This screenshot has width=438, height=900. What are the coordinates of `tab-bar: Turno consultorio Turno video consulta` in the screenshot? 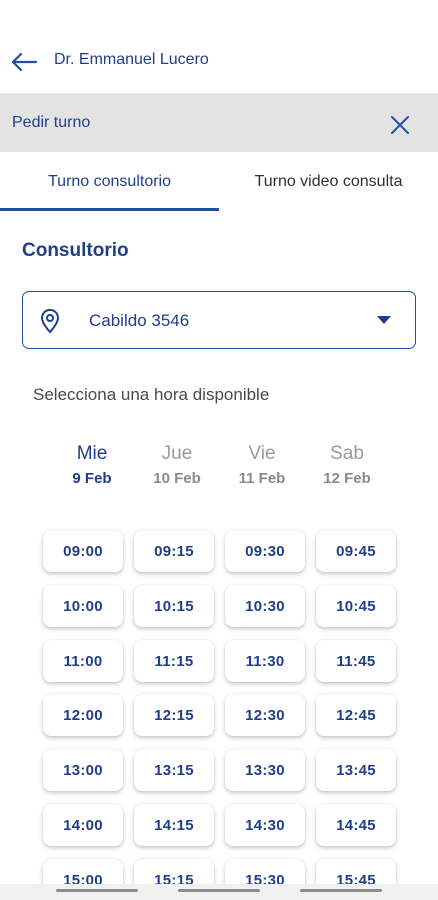 It's located at (219, 181).